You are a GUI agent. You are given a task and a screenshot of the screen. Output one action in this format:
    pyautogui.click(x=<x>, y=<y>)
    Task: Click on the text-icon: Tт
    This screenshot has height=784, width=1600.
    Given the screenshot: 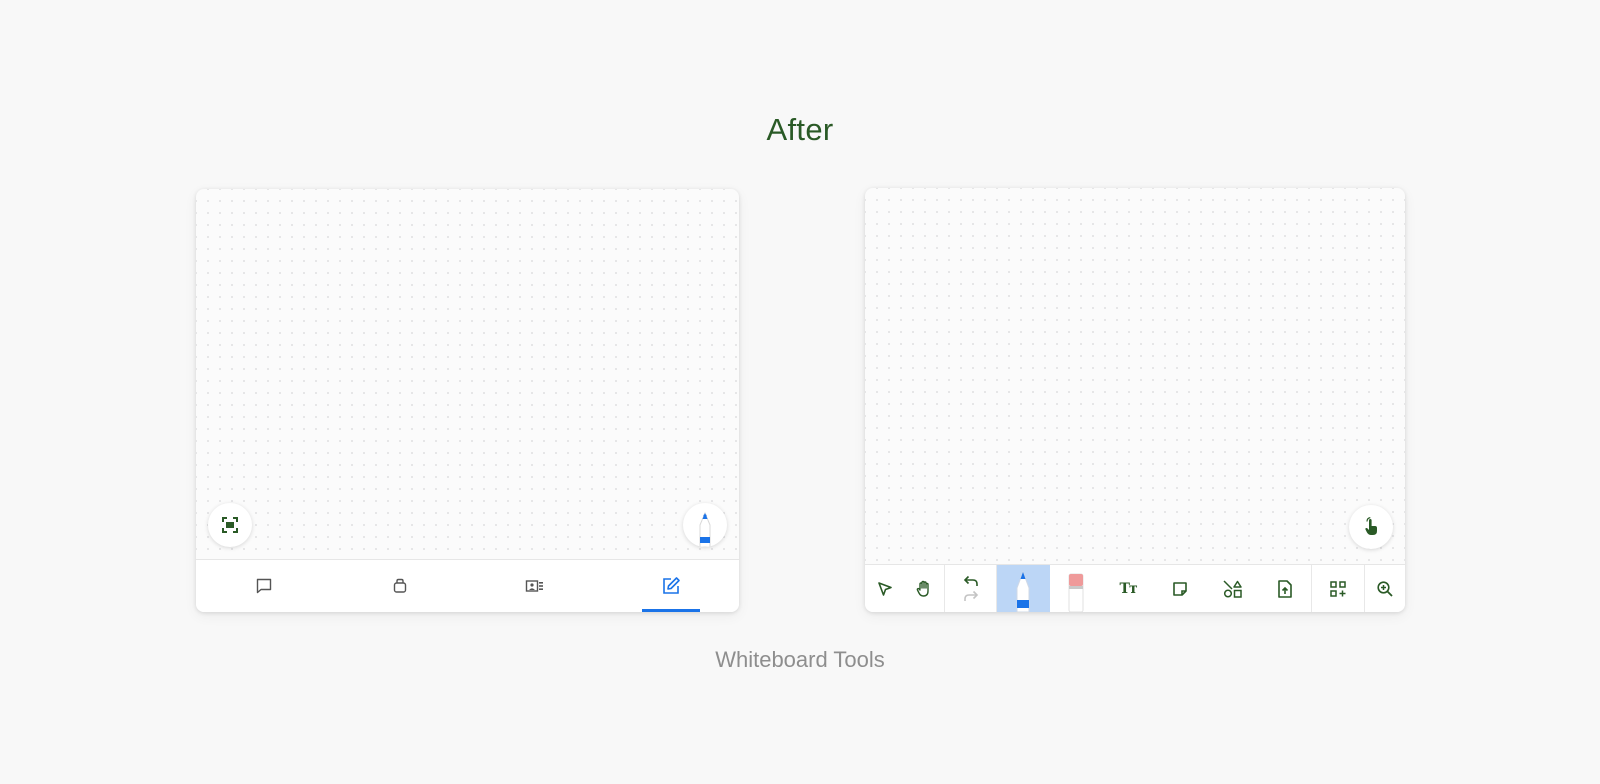 What is the action you would take?
    pyautogui.click(x=1128, y=588)
    